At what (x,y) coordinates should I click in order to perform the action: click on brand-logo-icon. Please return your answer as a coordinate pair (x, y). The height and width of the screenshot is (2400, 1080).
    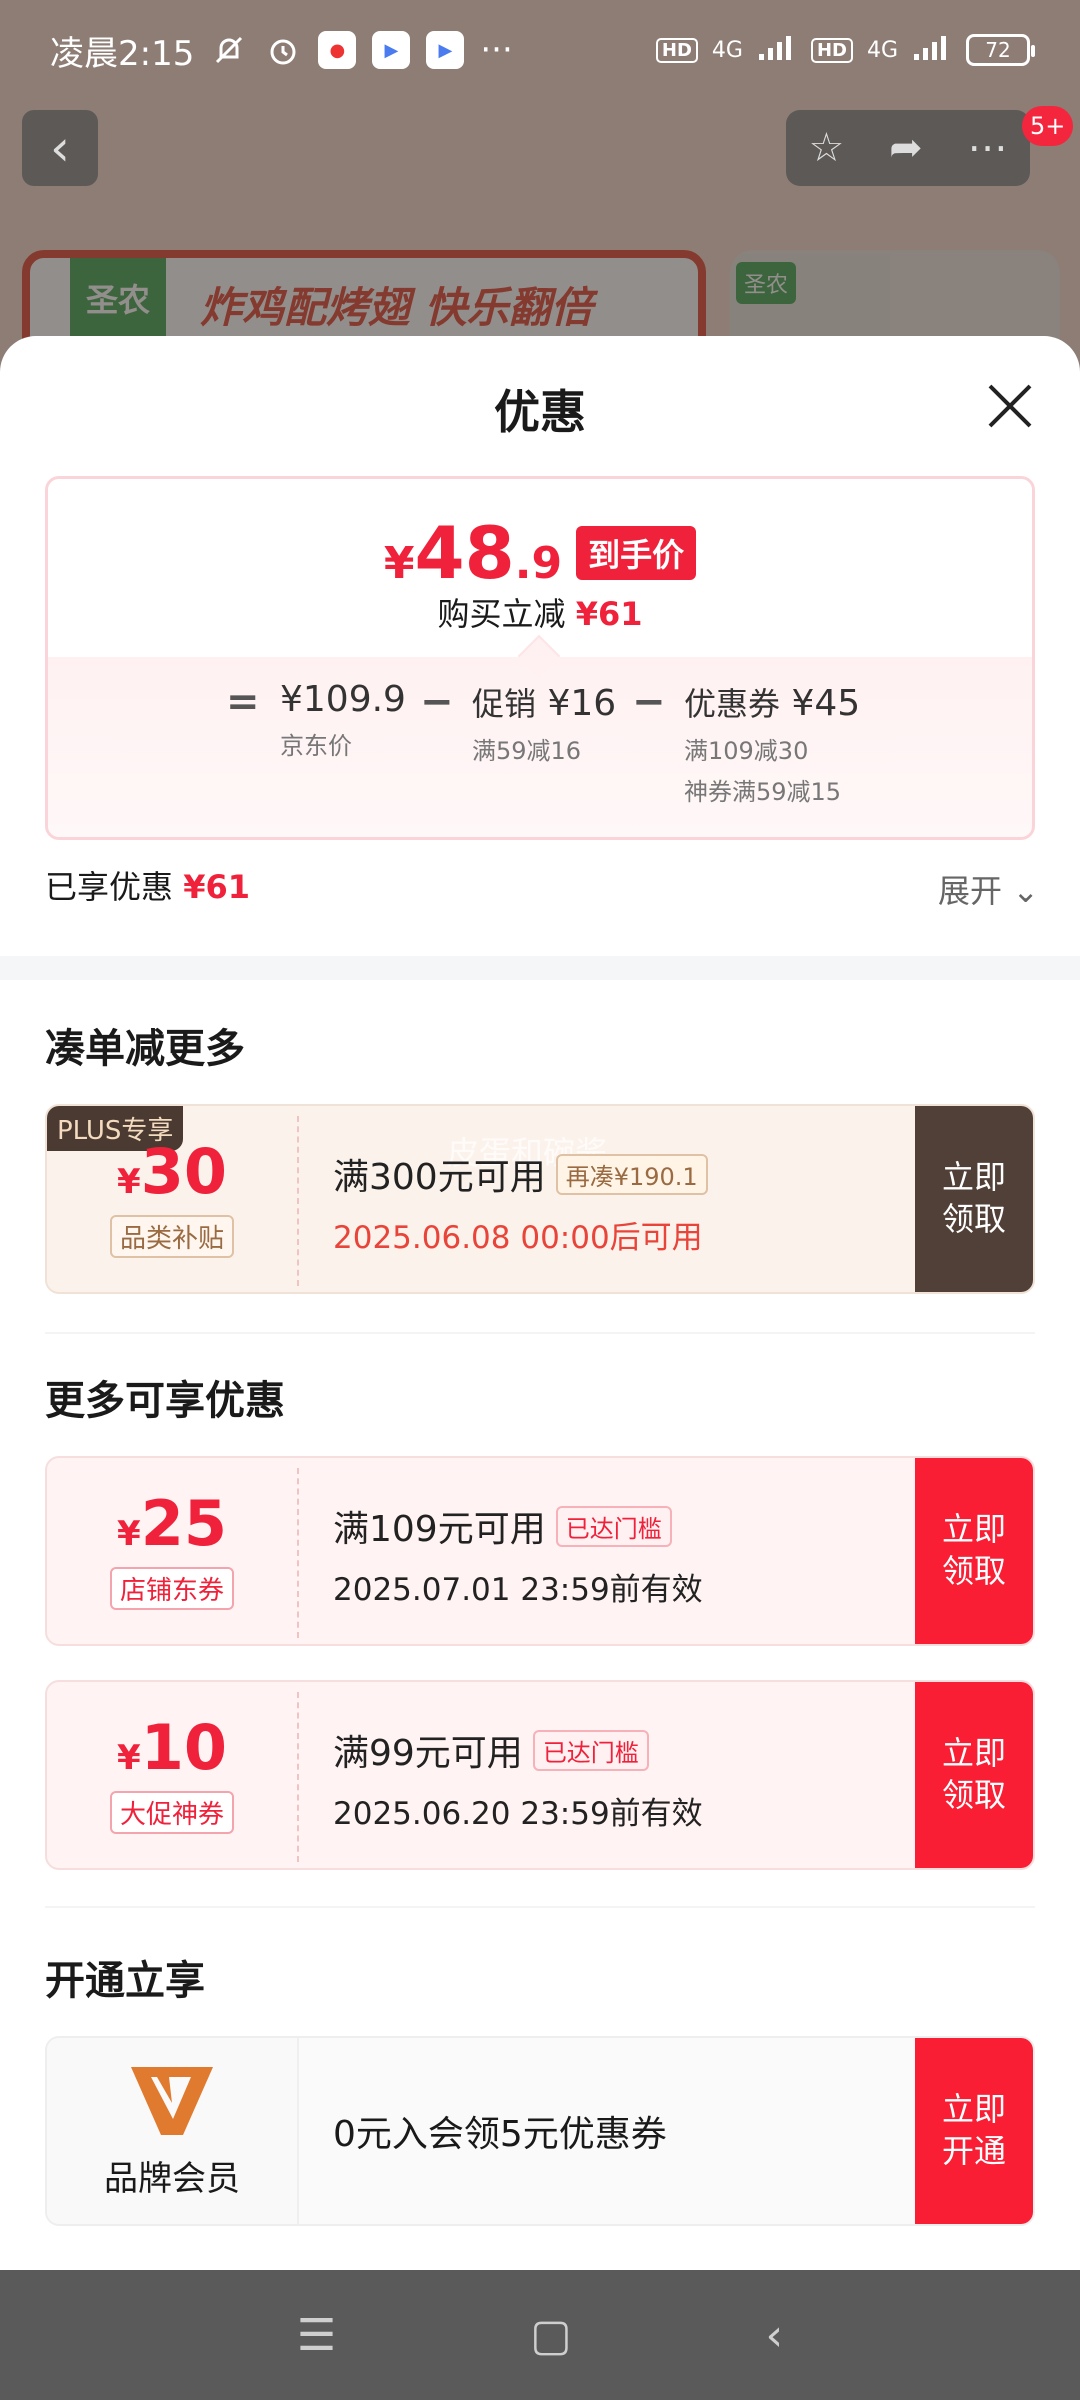
    Looking at the image, I should click on (172, 2103).